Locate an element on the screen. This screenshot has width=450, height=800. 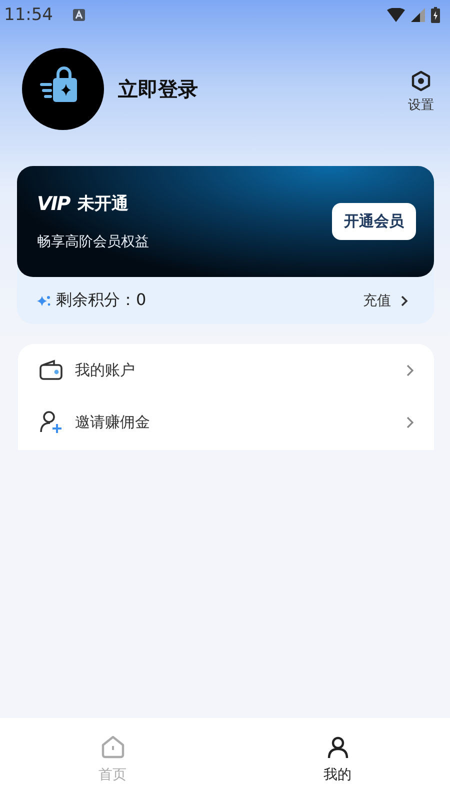
settings-icon is located at coordinates (421, 81).